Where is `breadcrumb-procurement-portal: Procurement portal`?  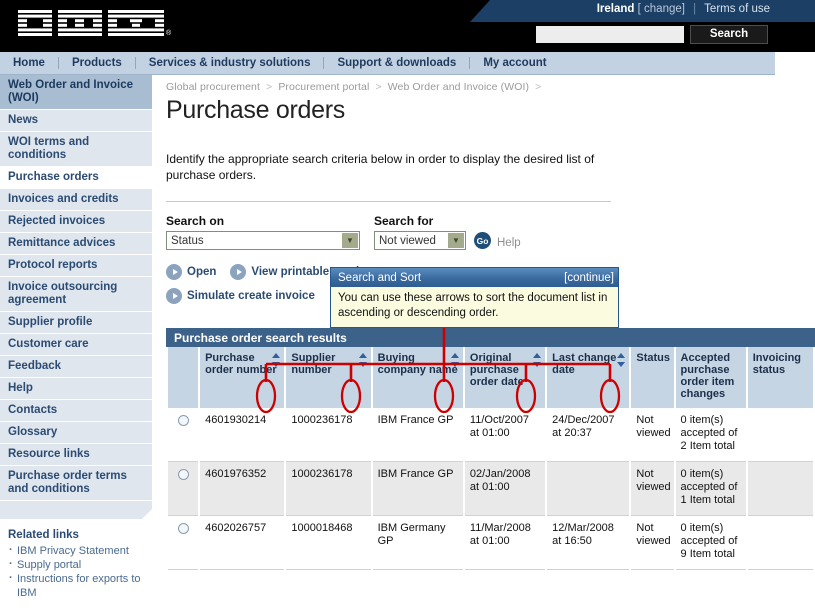
breadcrumb-procurement-portal: Procurement portal is located at coordinates (323, 87).